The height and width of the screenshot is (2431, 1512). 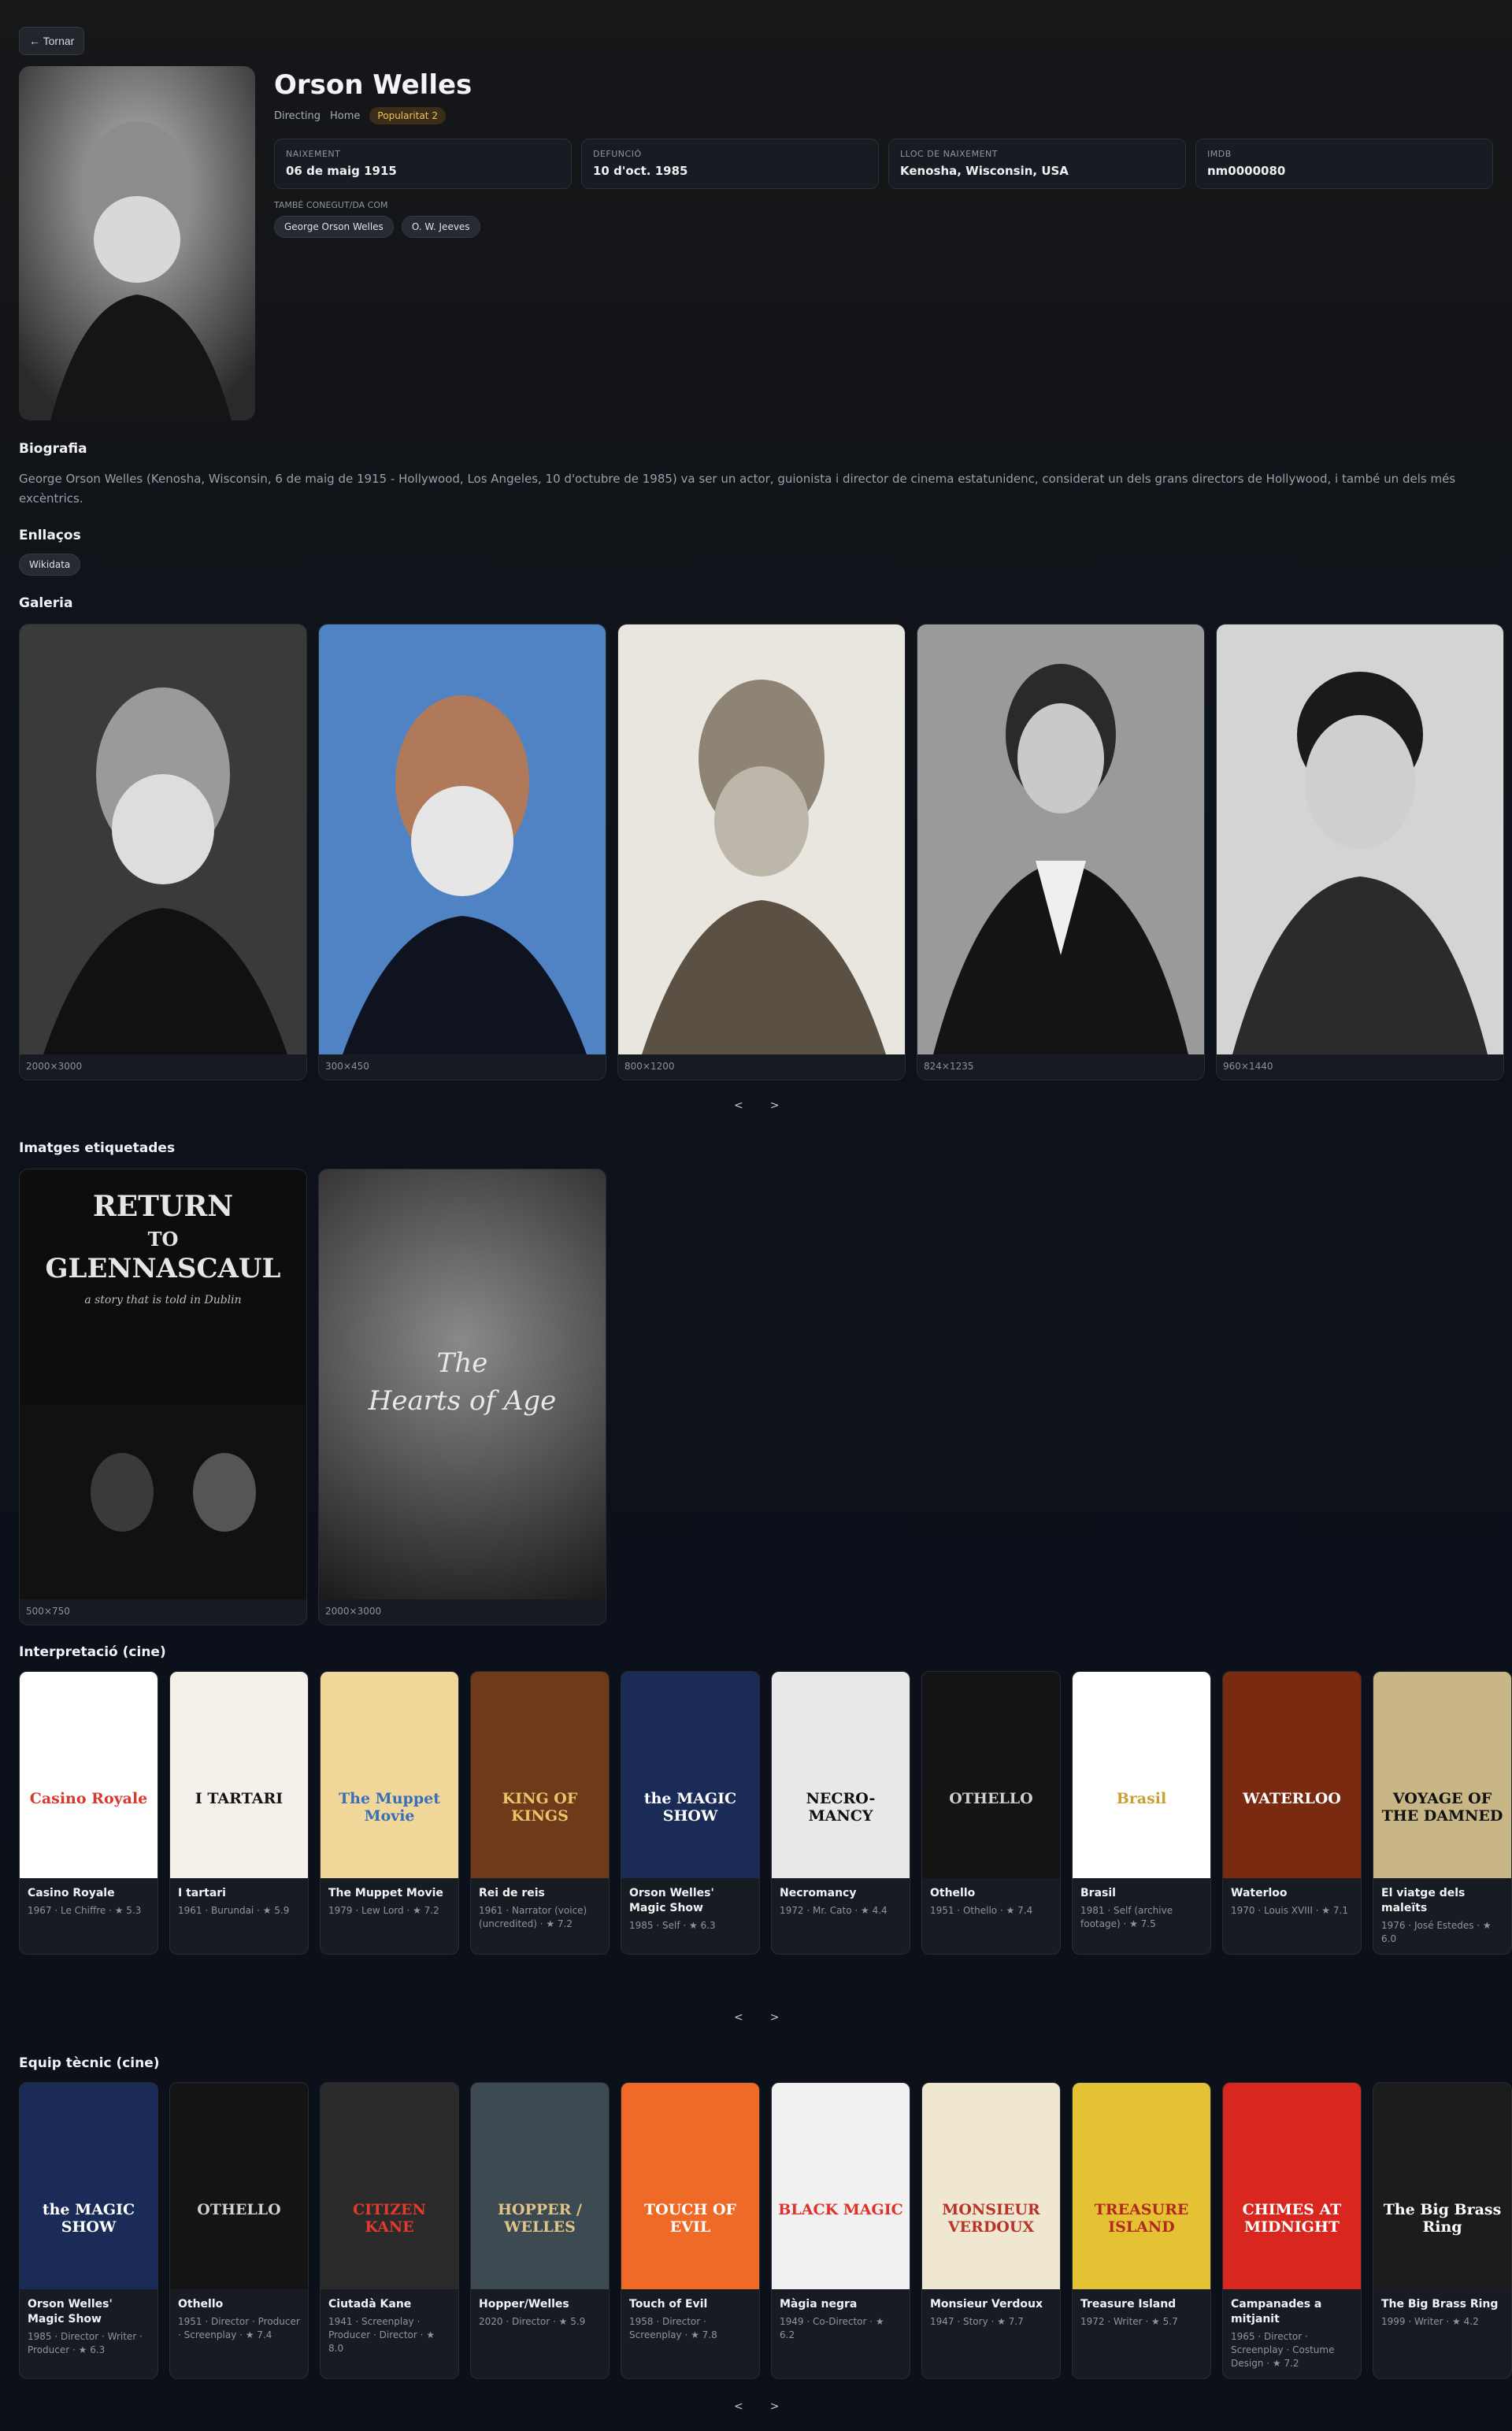 I want to click on tagged-item: The Hearts of Age 2000×3000, so click(x=462, y=1397).